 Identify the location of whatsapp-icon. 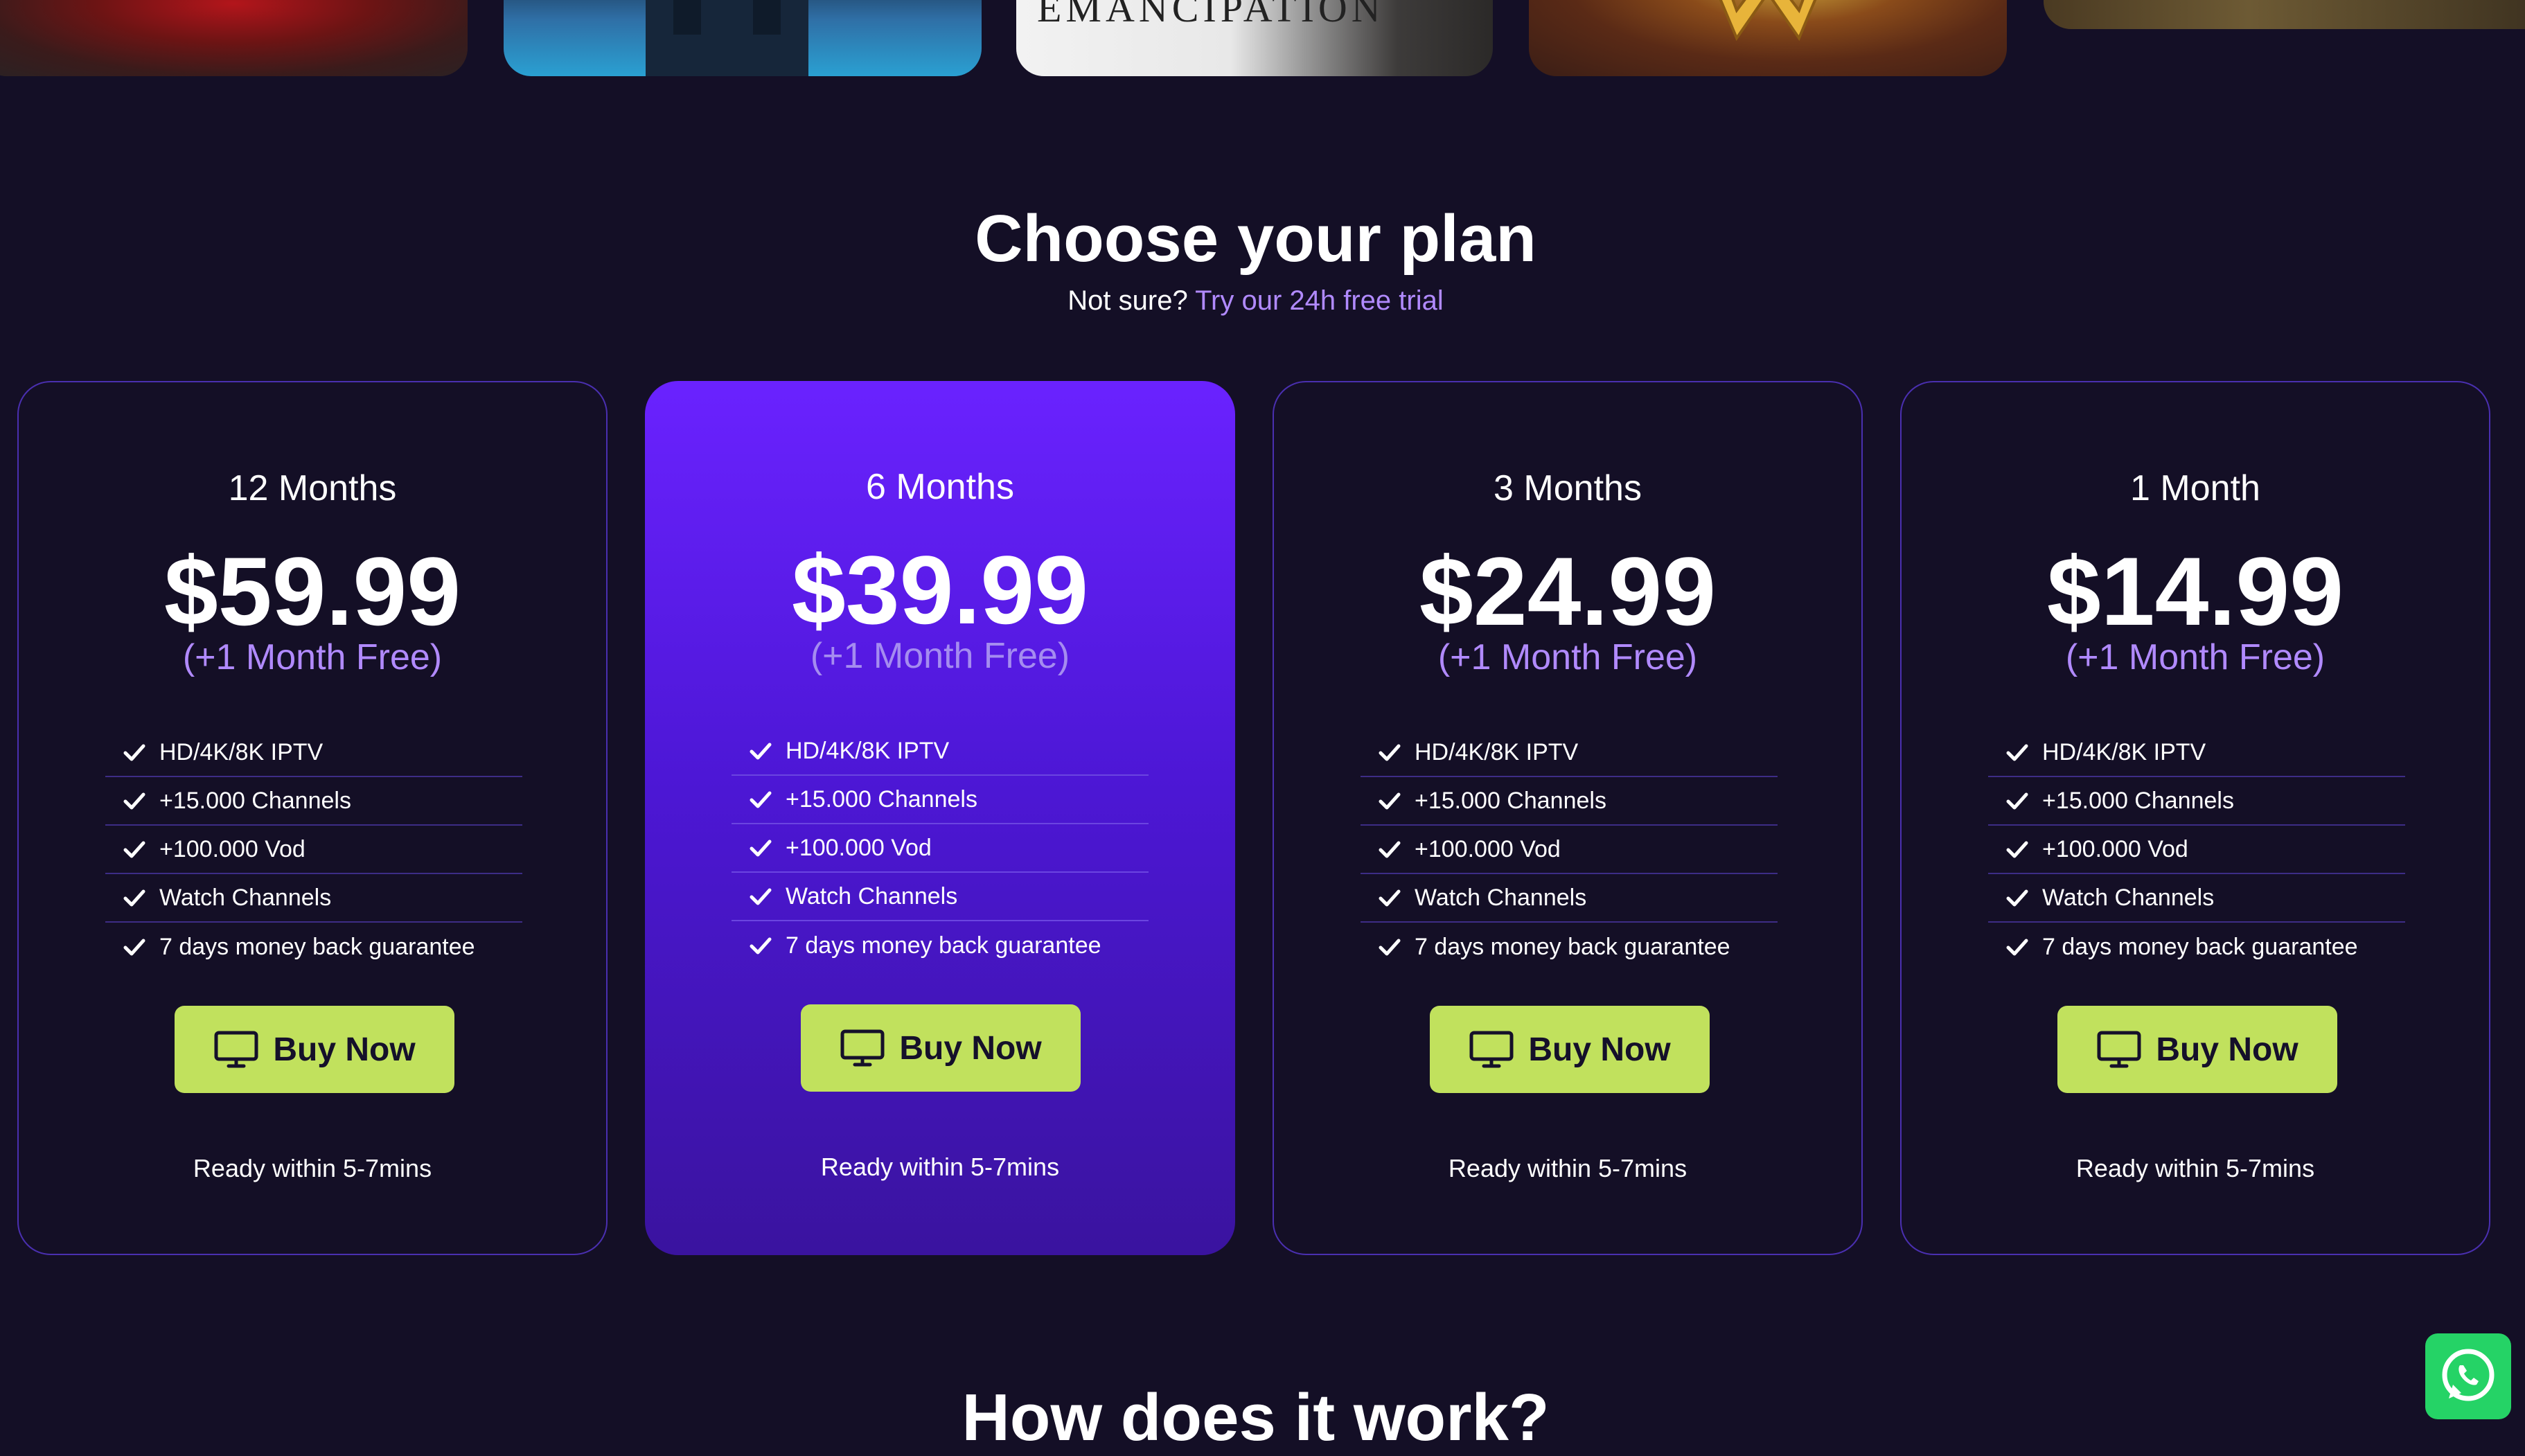
(2468, 1375).